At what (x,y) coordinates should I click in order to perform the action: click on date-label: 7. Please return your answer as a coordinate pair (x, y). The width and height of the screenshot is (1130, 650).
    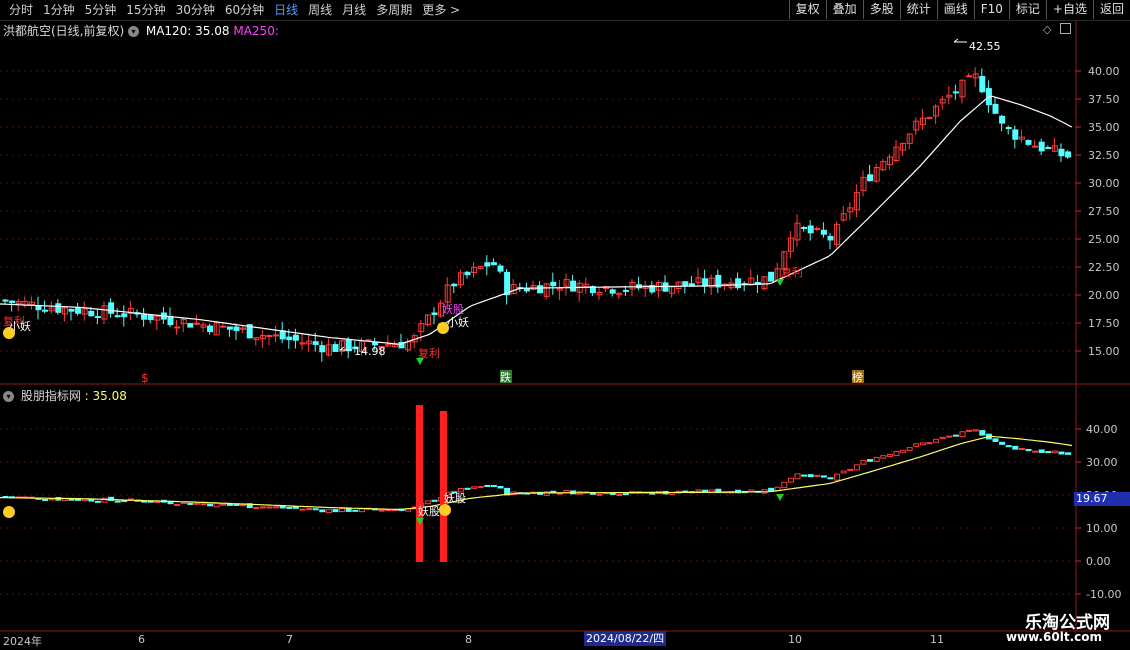
    Looking at the image, I should click on (289, 639).